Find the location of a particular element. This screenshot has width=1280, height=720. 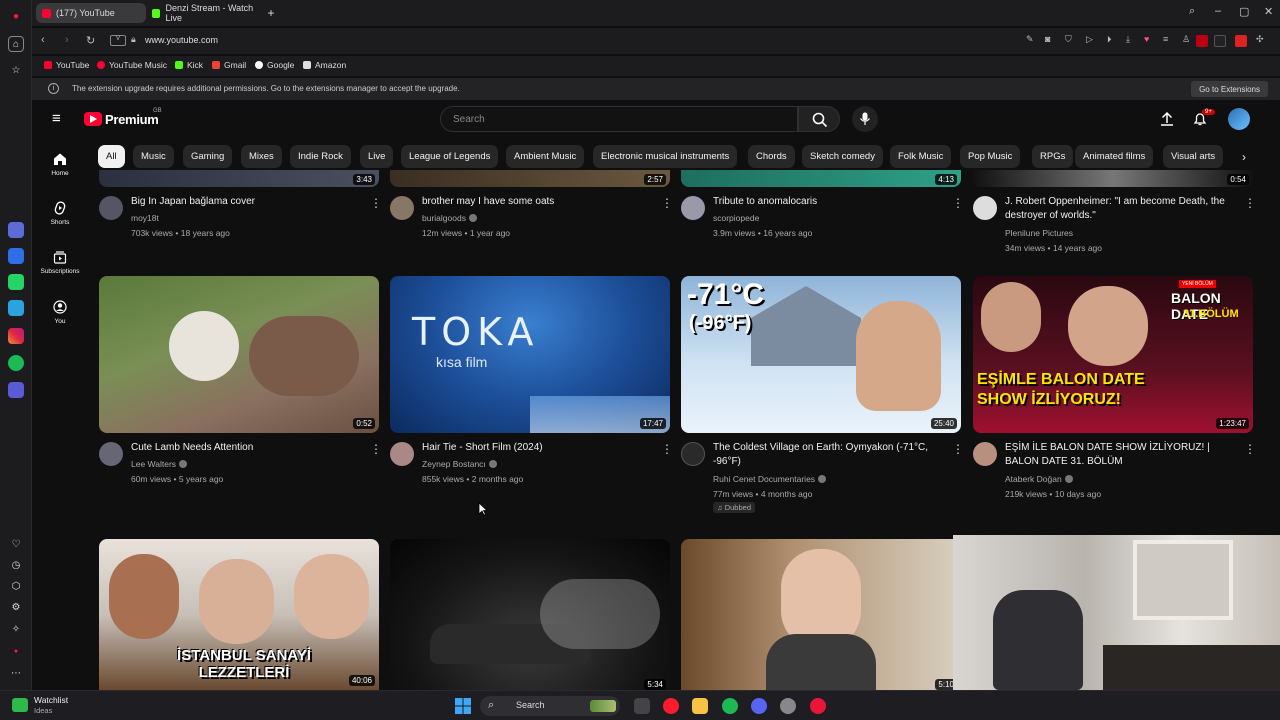

chip-ambient-music: Ambient Music is located at coordinates (545, 156).